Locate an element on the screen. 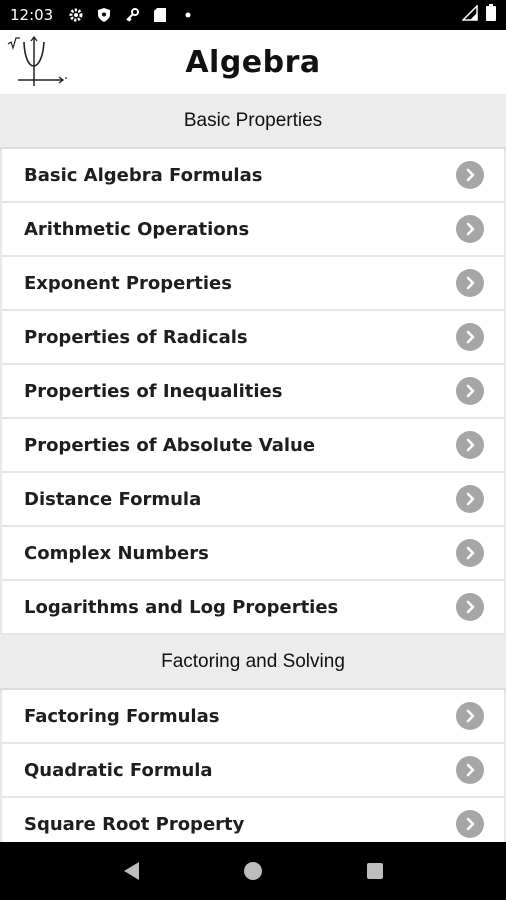 This screenshot has height=900, width=506. sd-card-icon is located at coordinates (160, 15).